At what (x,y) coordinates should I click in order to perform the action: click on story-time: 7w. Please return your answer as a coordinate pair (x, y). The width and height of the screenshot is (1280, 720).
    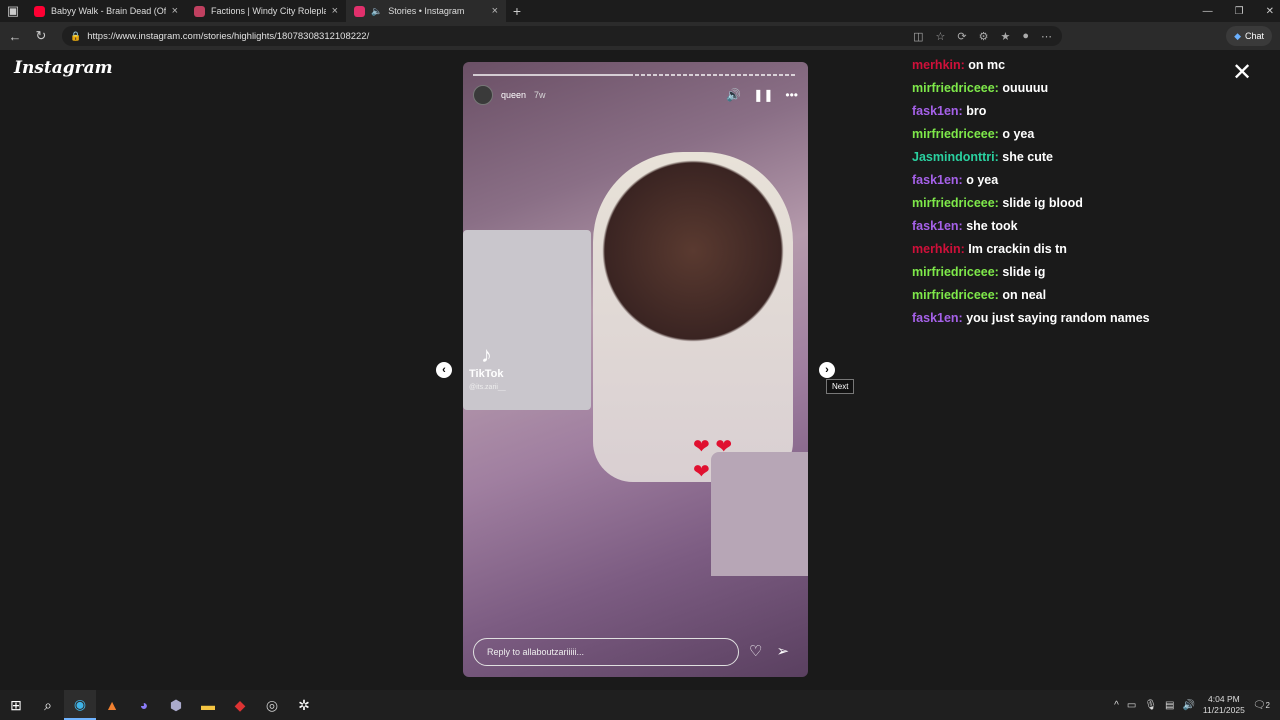
    Looking at the image, I should click on (540, 95).